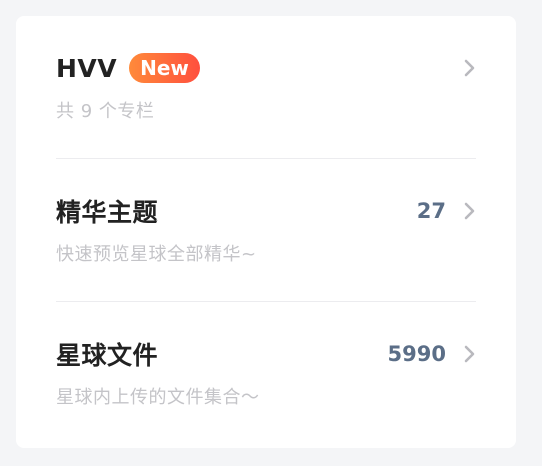 Image resolution: width=542 pixels, height=466 pixels. What do you see at coordinates (416, 354) in the screenshot?
I see `list-item-count: 5990` at bounding box center [416, 354].